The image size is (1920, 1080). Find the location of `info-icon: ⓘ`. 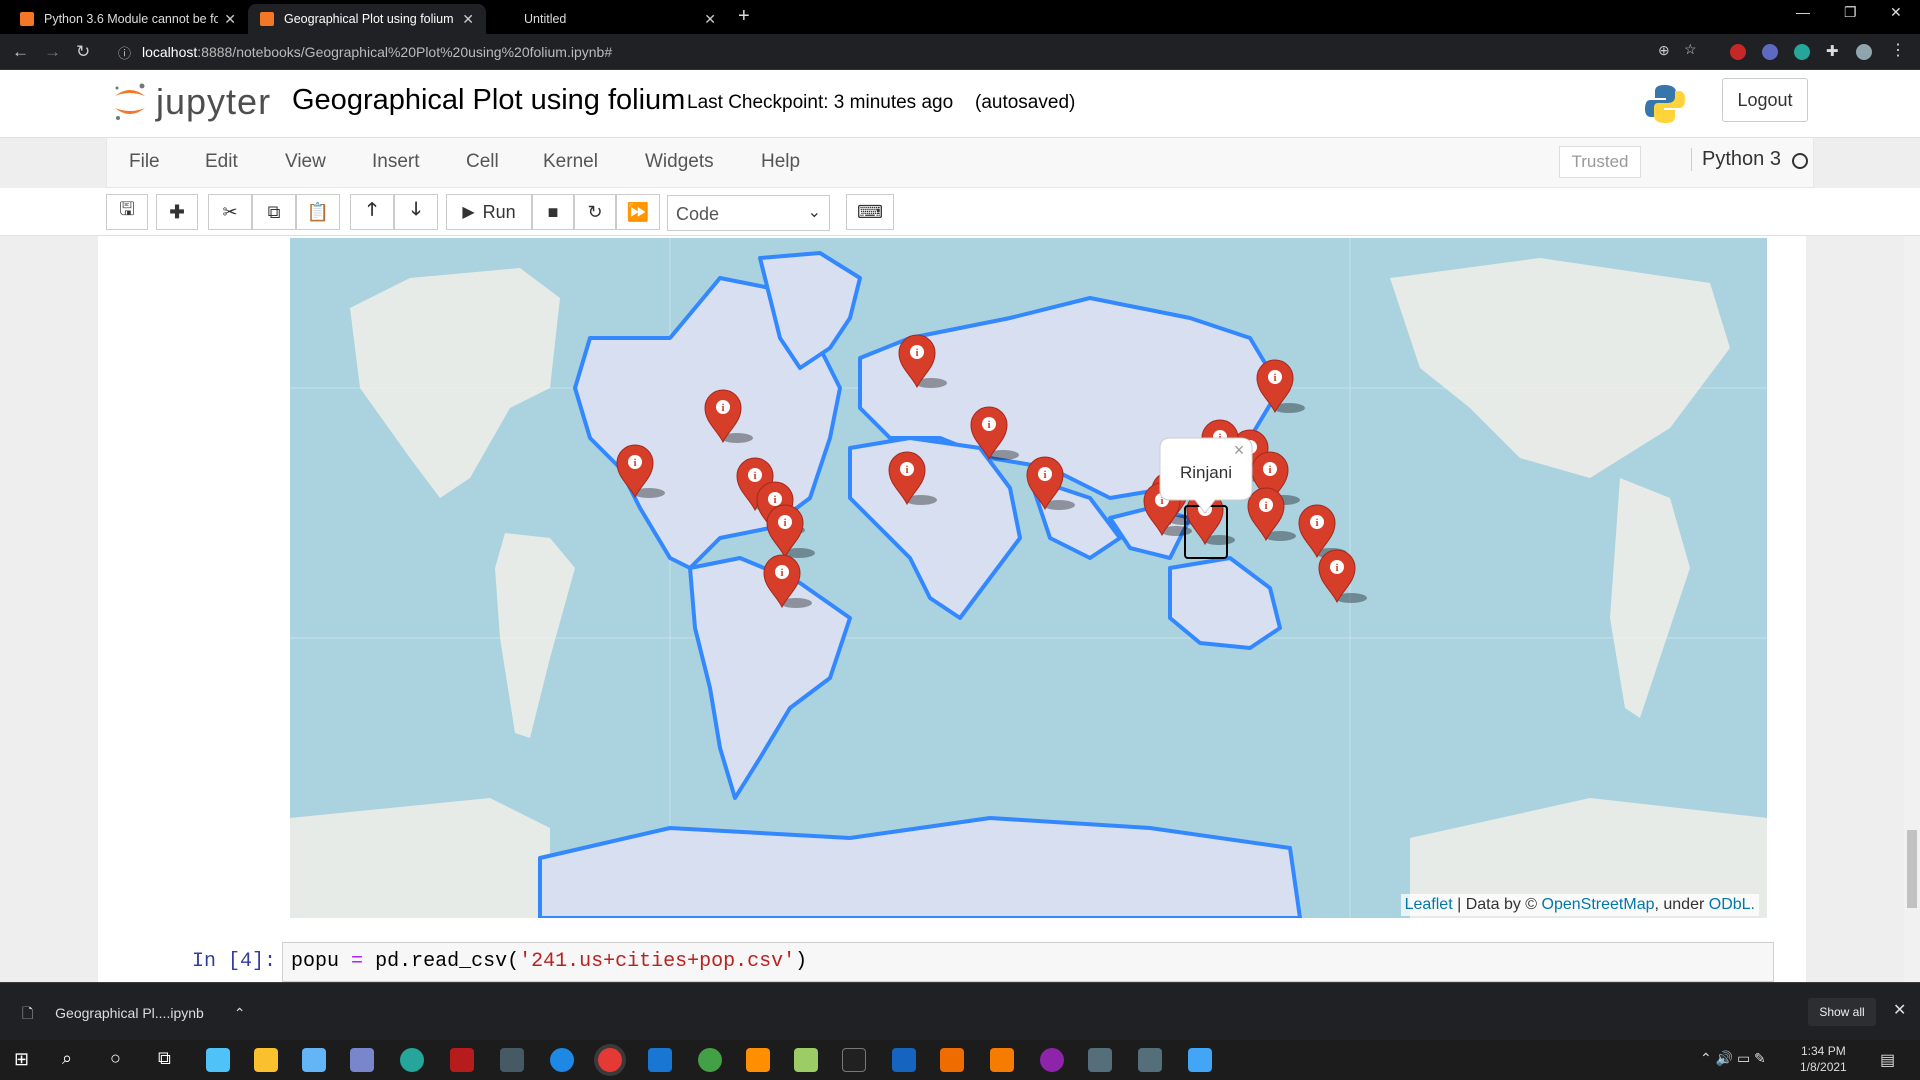

info-icon: ⓘ is located at coordinates (124, 52).